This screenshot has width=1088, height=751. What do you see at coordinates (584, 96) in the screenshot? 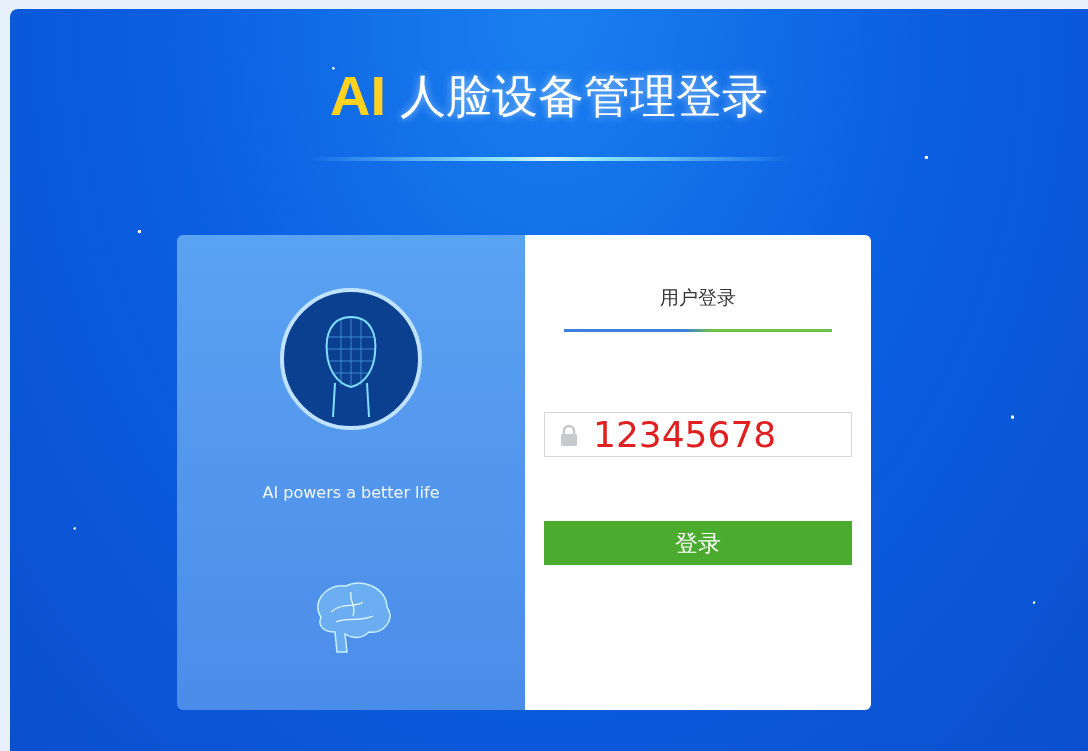
I see `page-title: 人脸设备管理登录` at bounding box center [584, 96].